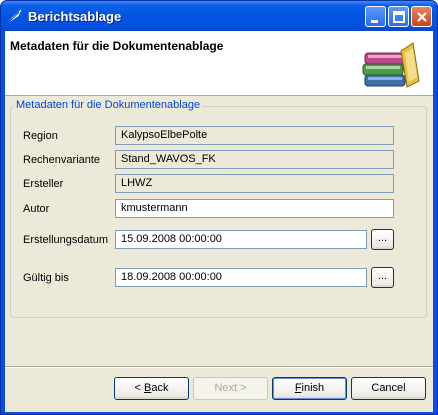 The height and width of the screenshot is (415, 438). What do you see at coordinates (391, 64) in the screenshot?
I see `books-icon` at bounding box center [391, 64].